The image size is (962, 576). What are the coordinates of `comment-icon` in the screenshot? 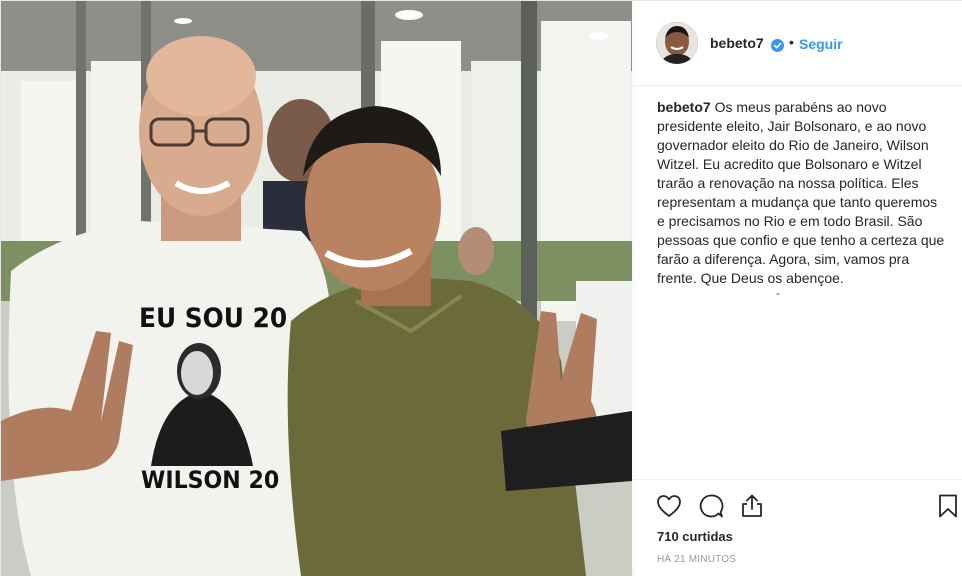 It's located at (711, 506).